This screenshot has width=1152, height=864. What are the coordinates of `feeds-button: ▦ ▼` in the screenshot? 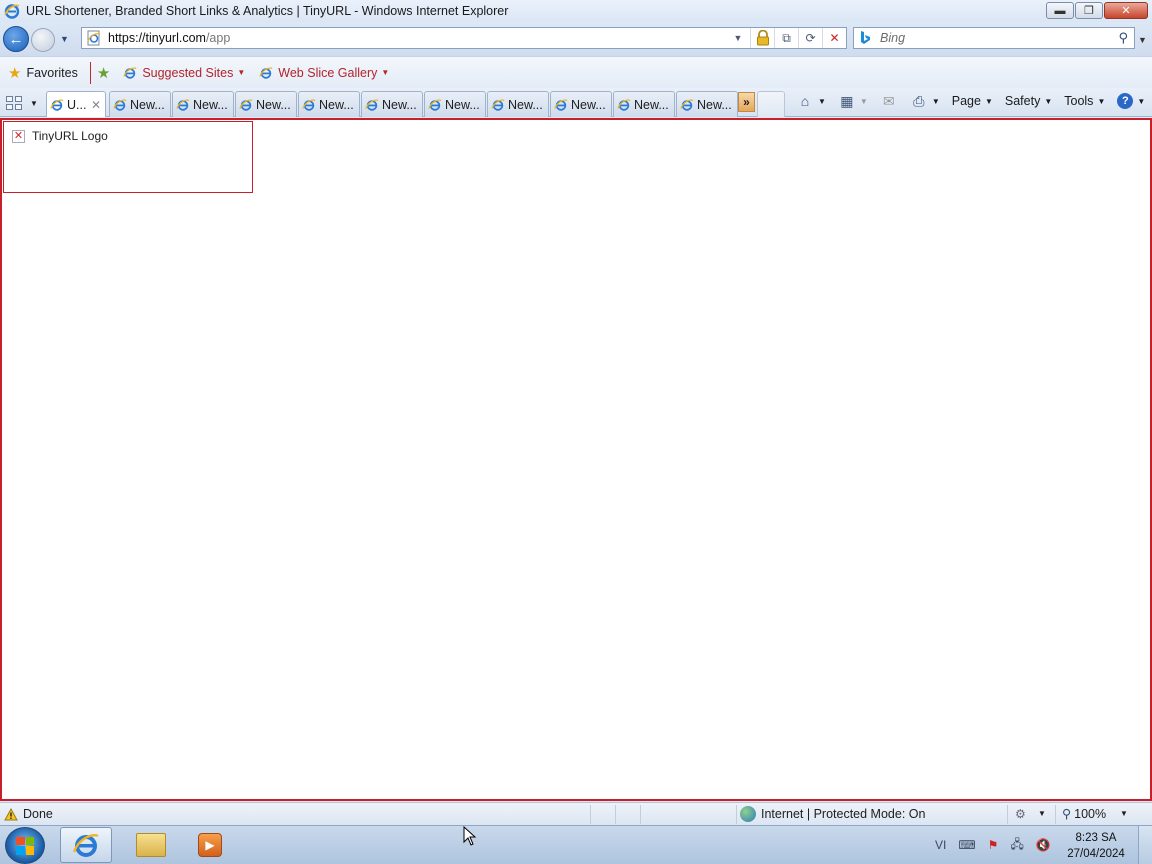 It's located at (853, 101).